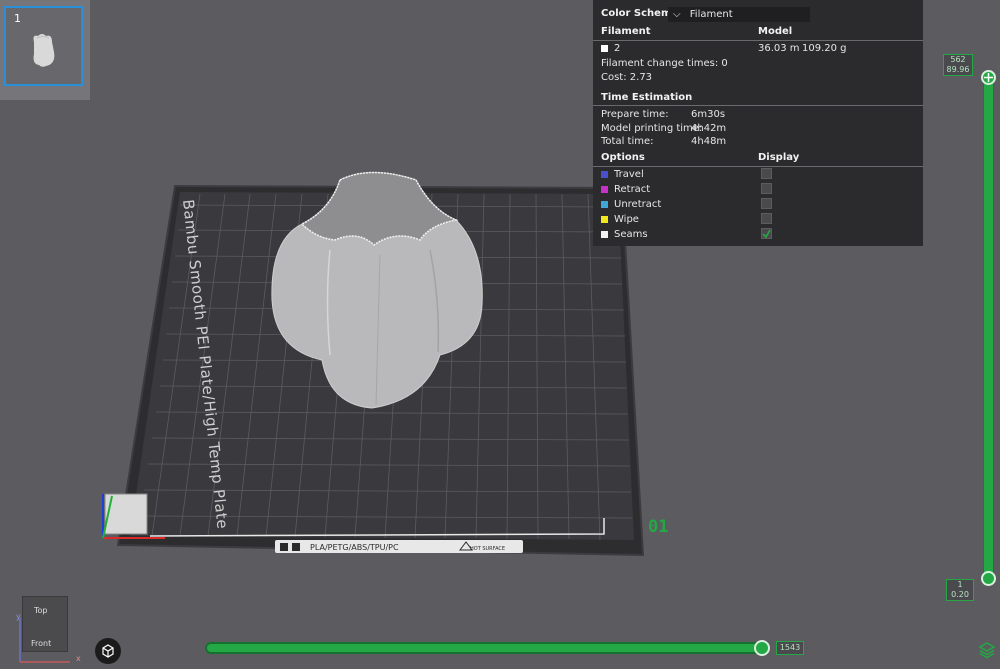 This screenshot has height=669, width=1000. What do you see at coordinates (78, 658) in the screenshot?
I see `axis-x-label: x` at bounding box center [78, 658].